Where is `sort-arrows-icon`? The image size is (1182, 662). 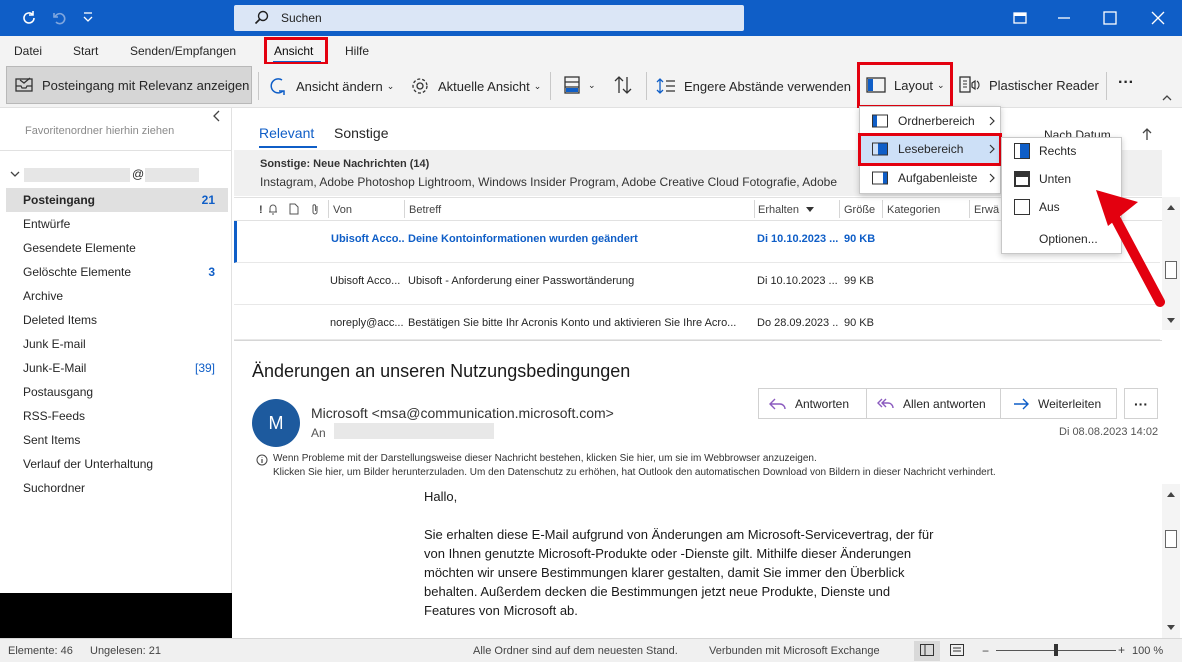
sort-arrows-icon is located at coordinates (623, 85).